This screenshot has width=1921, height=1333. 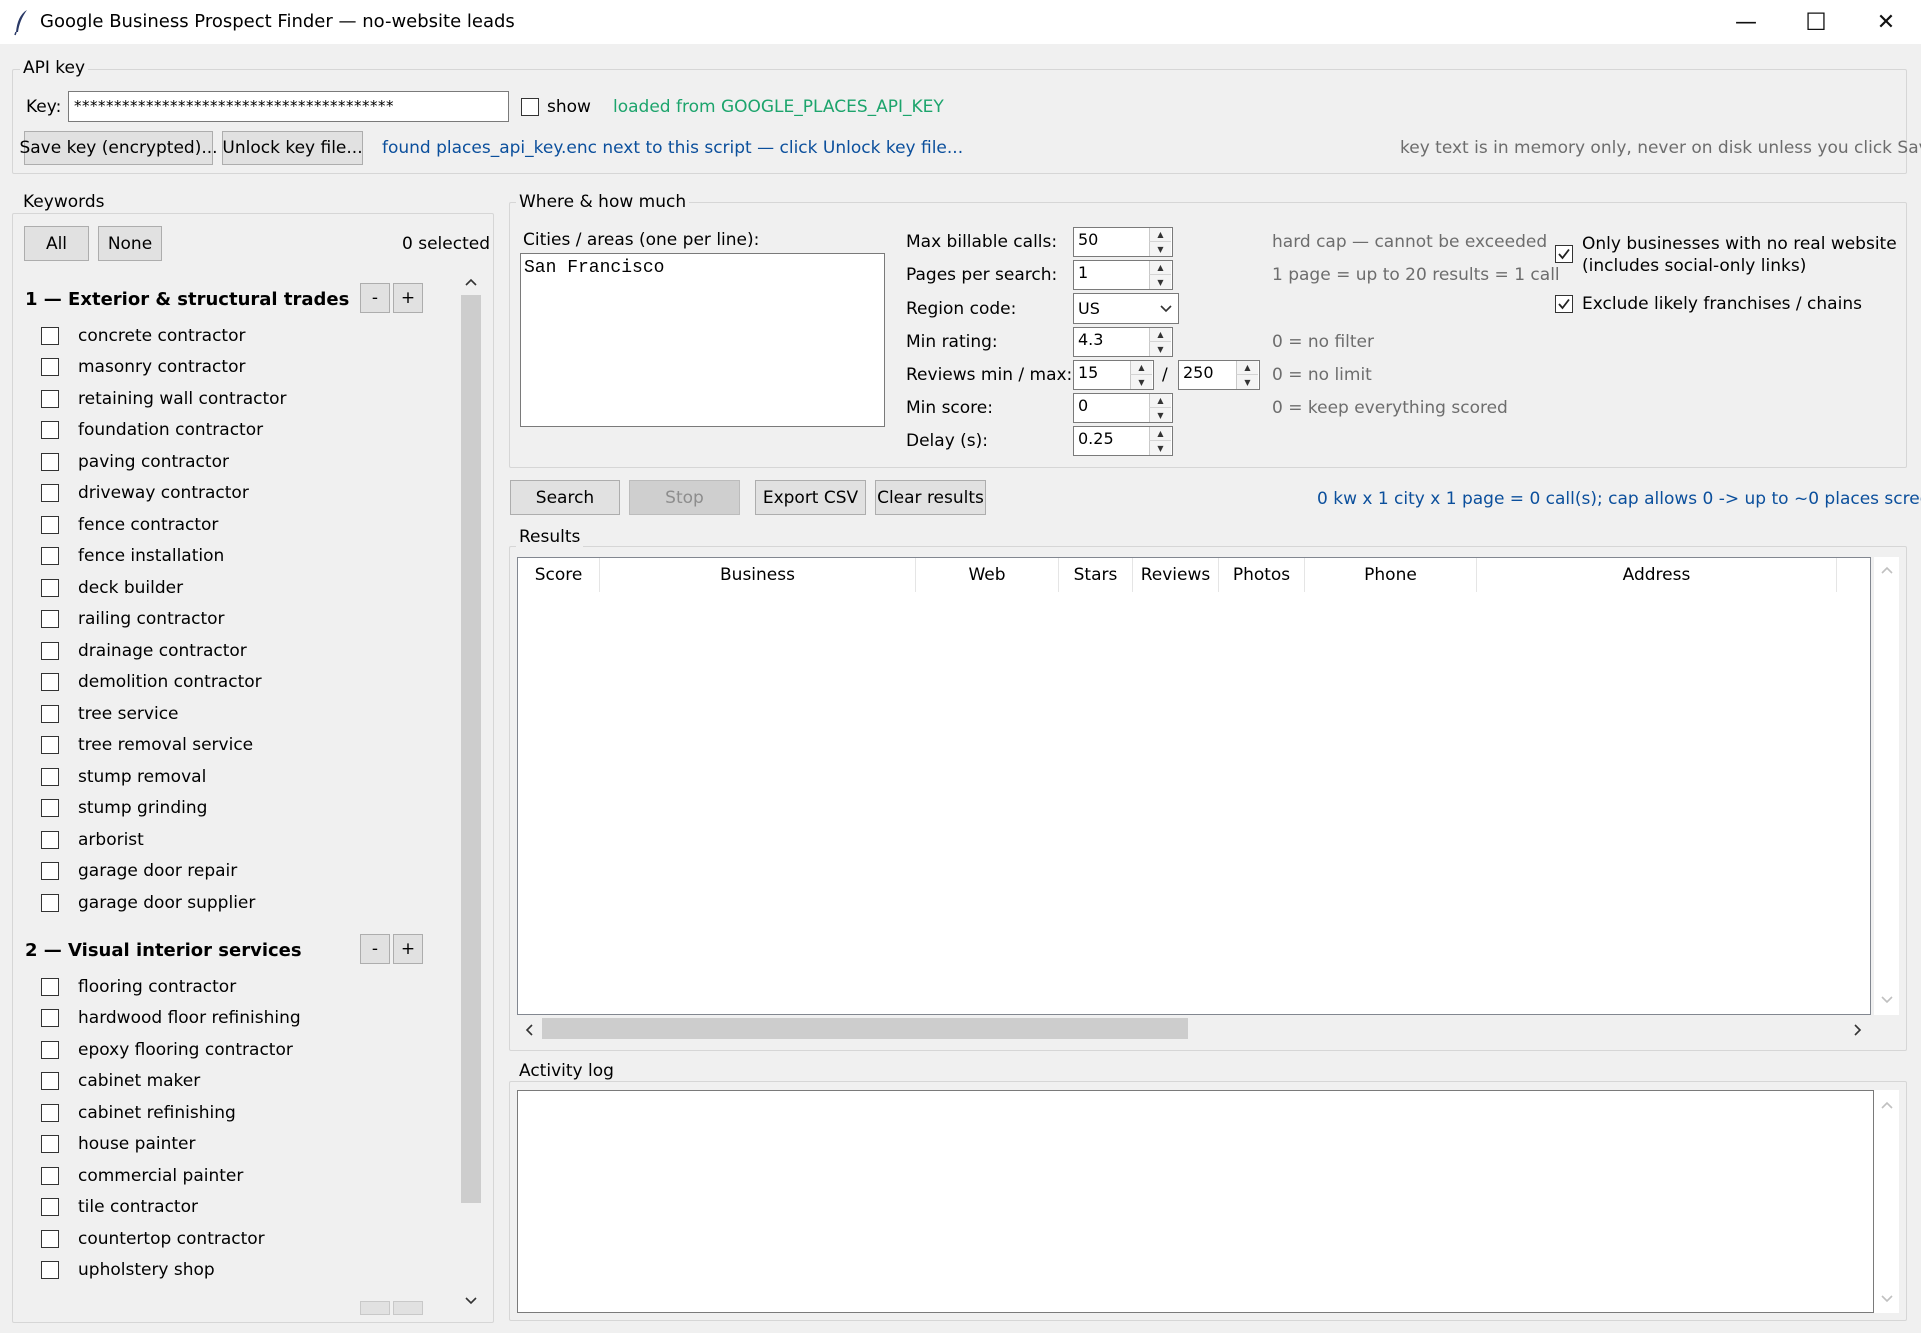 I want to click on export-csv-button: Export CSV, so click(x=810, y=497).